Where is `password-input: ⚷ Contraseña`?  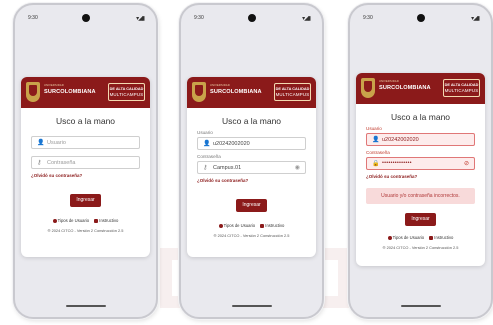
password-input: ⚷ Contraseña is located at coordinates (85, 162).